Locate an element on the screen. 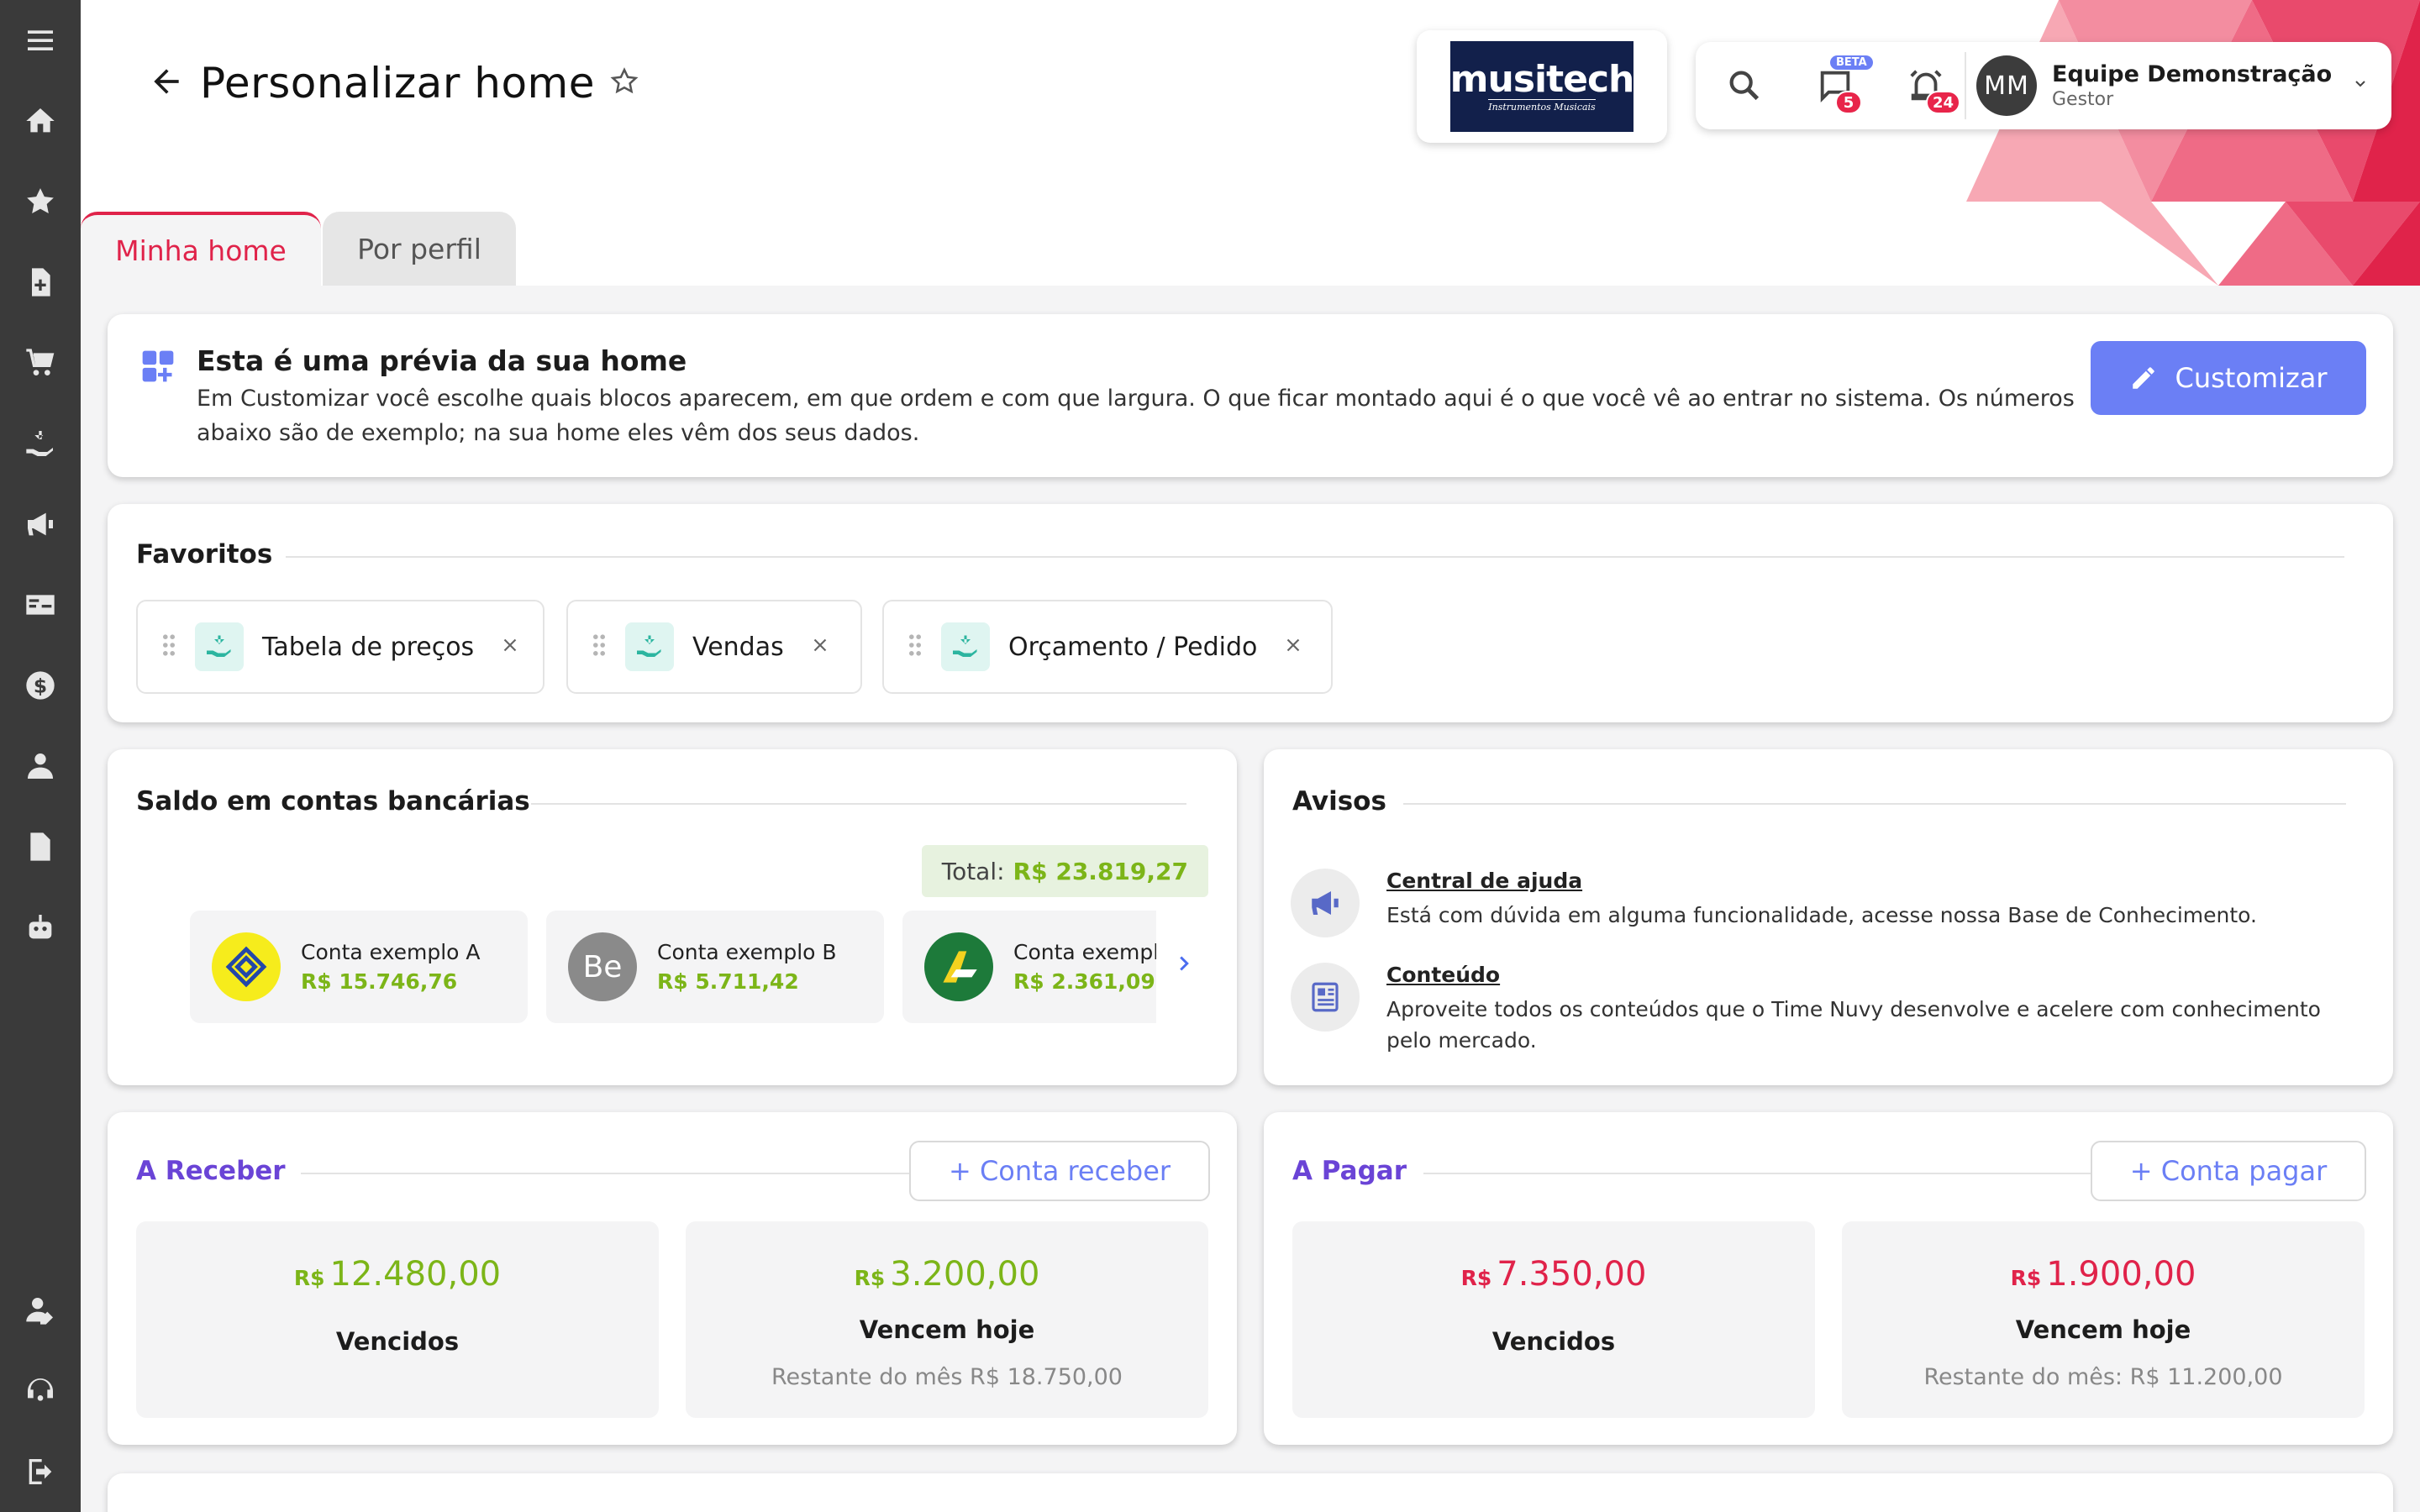 Image resolution: width=2420 pixels, height=1512 pixels. receivables-overdue: R$ 12.480,00 Vencidos is located at coordinates (397, 1319).